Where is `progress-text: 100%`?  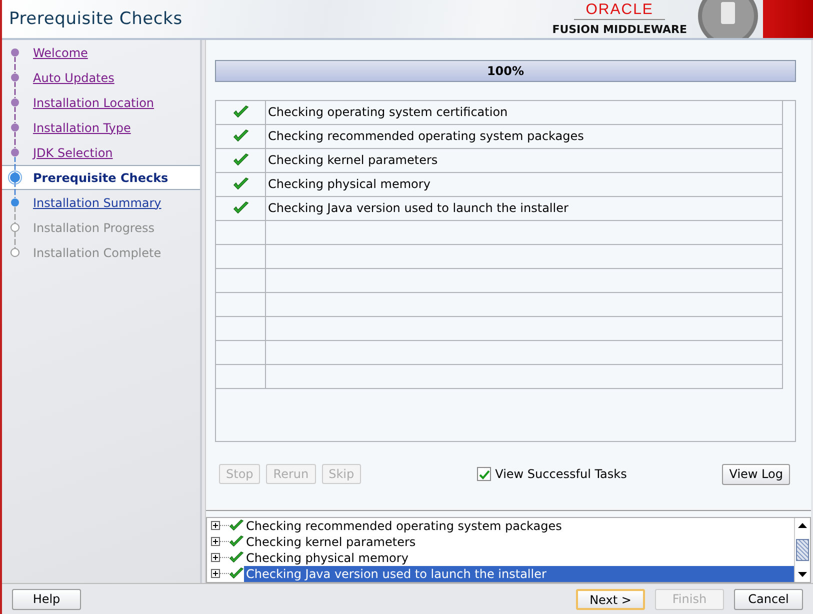 progress-text: 100% is located at coordinates (505, 71).